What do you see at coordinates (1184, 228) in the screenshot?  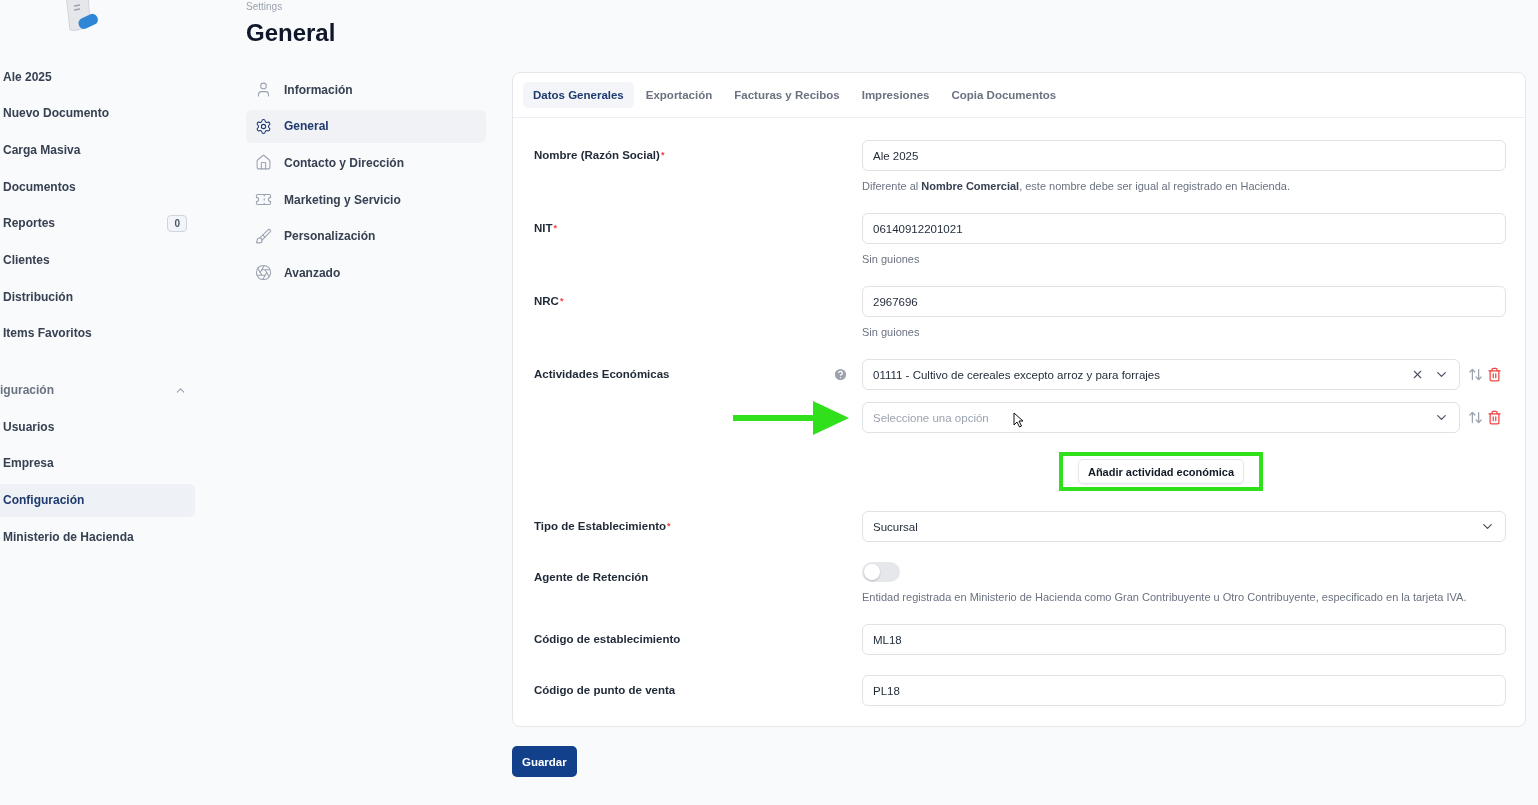 I see `text-field: 06140912201021` at bounding box center [1184, 228].